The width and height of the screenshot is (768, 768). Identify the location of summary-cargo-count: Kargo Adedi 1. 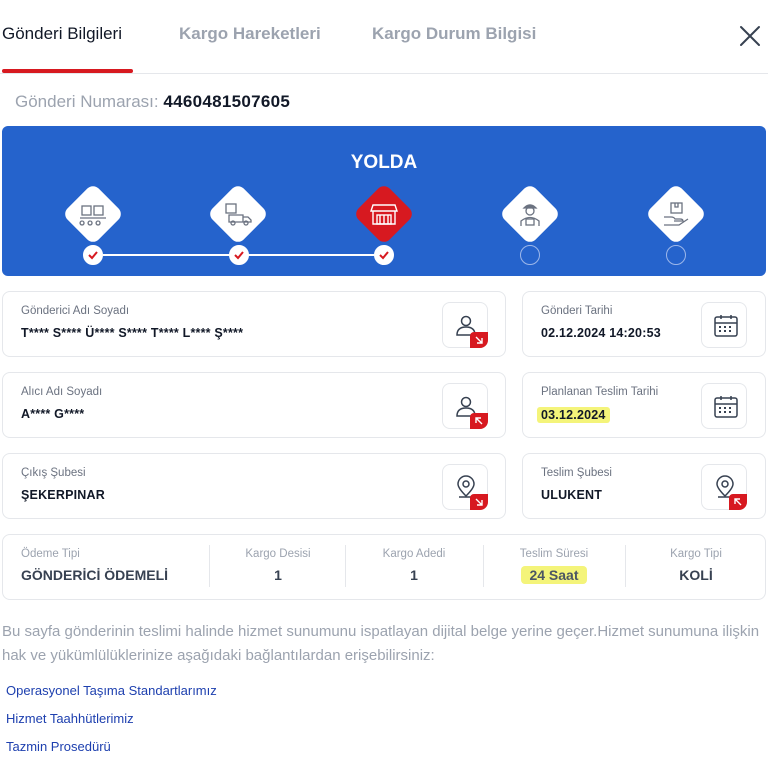
(414, 568).